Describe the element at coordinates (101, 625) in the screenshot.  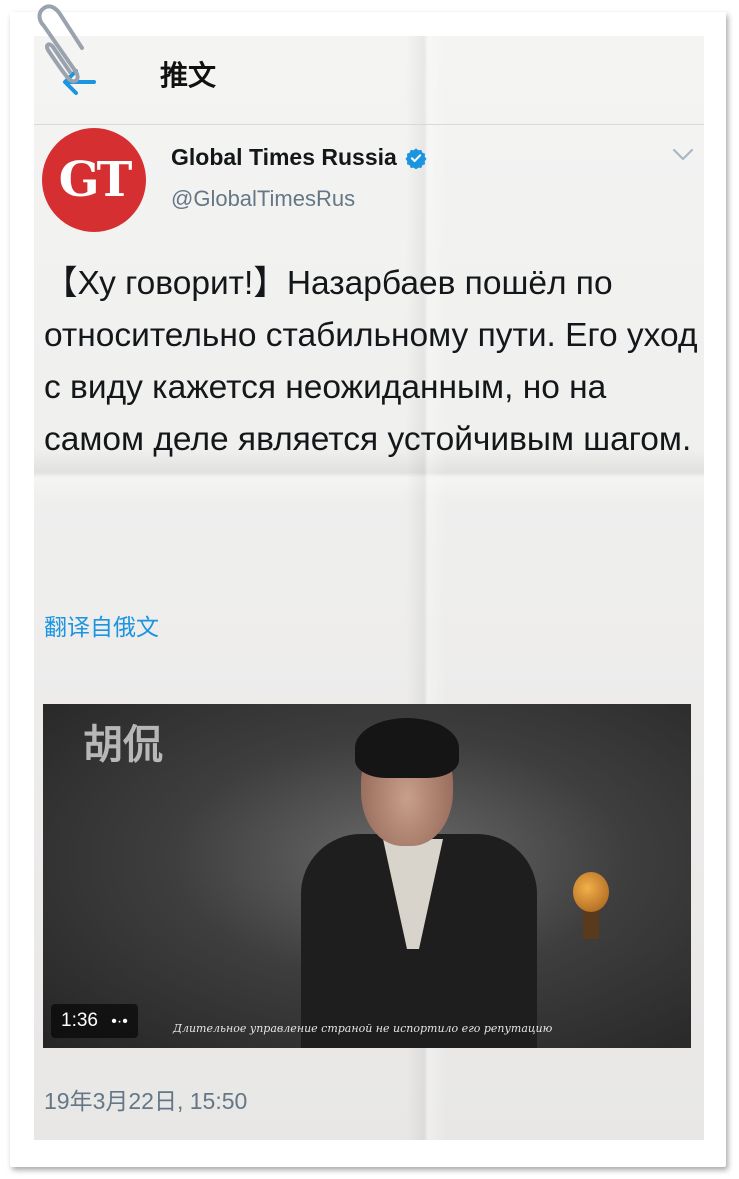
I see `translate-link: 翻译自俄文` at that location.